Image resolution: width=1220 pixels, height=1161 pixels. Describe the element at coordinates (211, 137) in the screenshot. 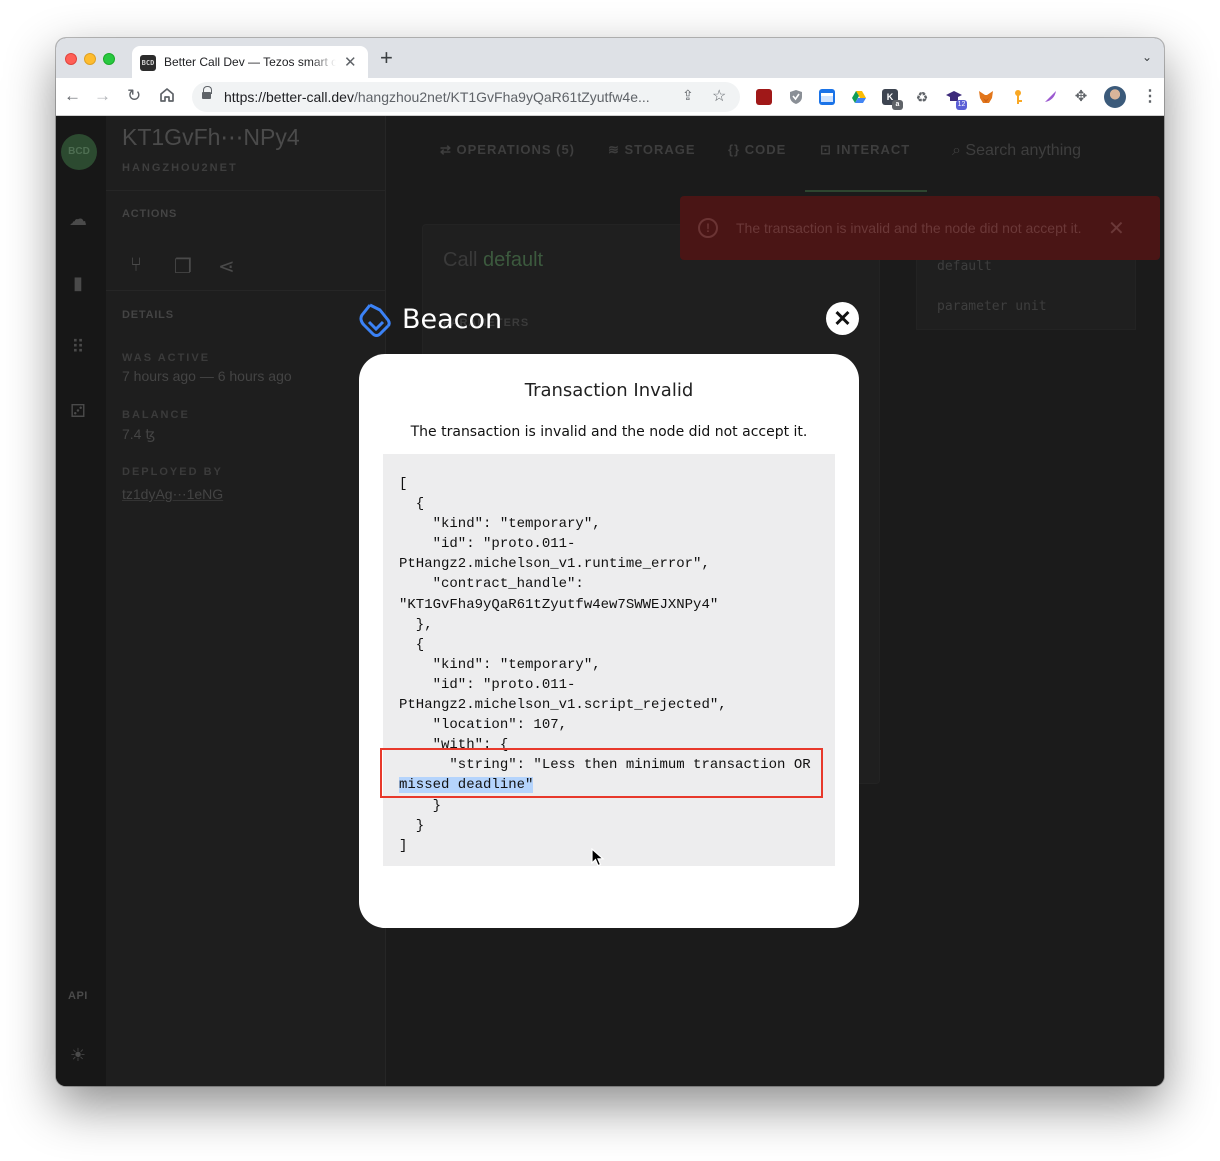

I see `contract-title: KT1GvFh⋯NPy4` at that location.